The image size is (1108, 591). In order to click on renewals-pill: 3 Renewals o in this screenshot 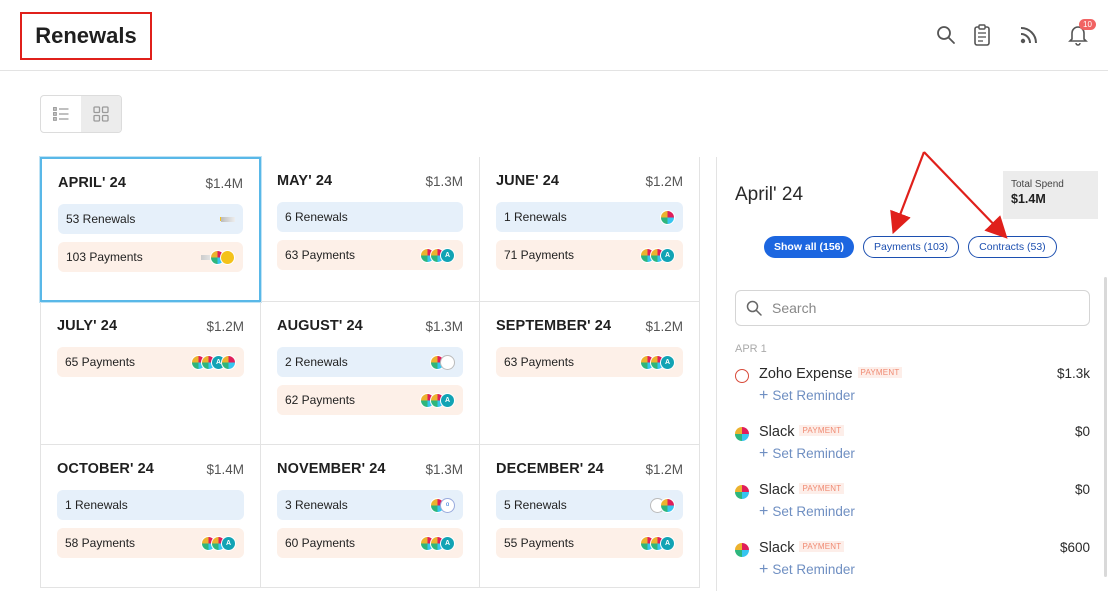, I will do `click(370, 505)`.